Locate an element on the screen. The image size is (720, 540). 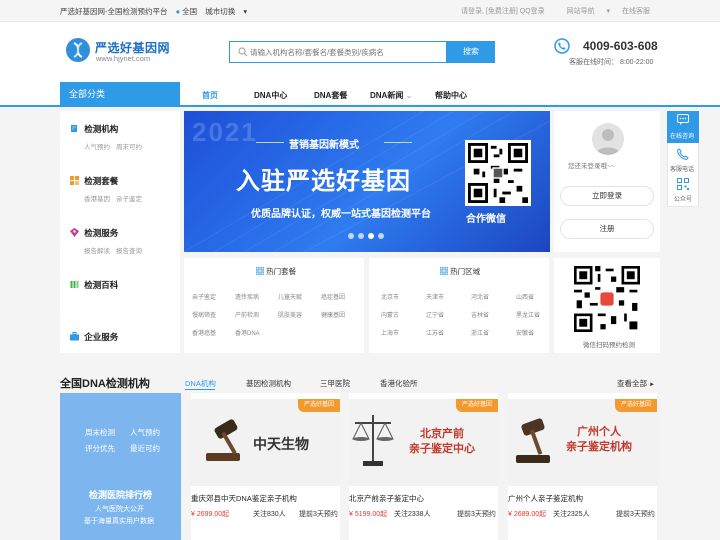
category-item-packages: 检测套餐 is located at coordinates (94, 181).